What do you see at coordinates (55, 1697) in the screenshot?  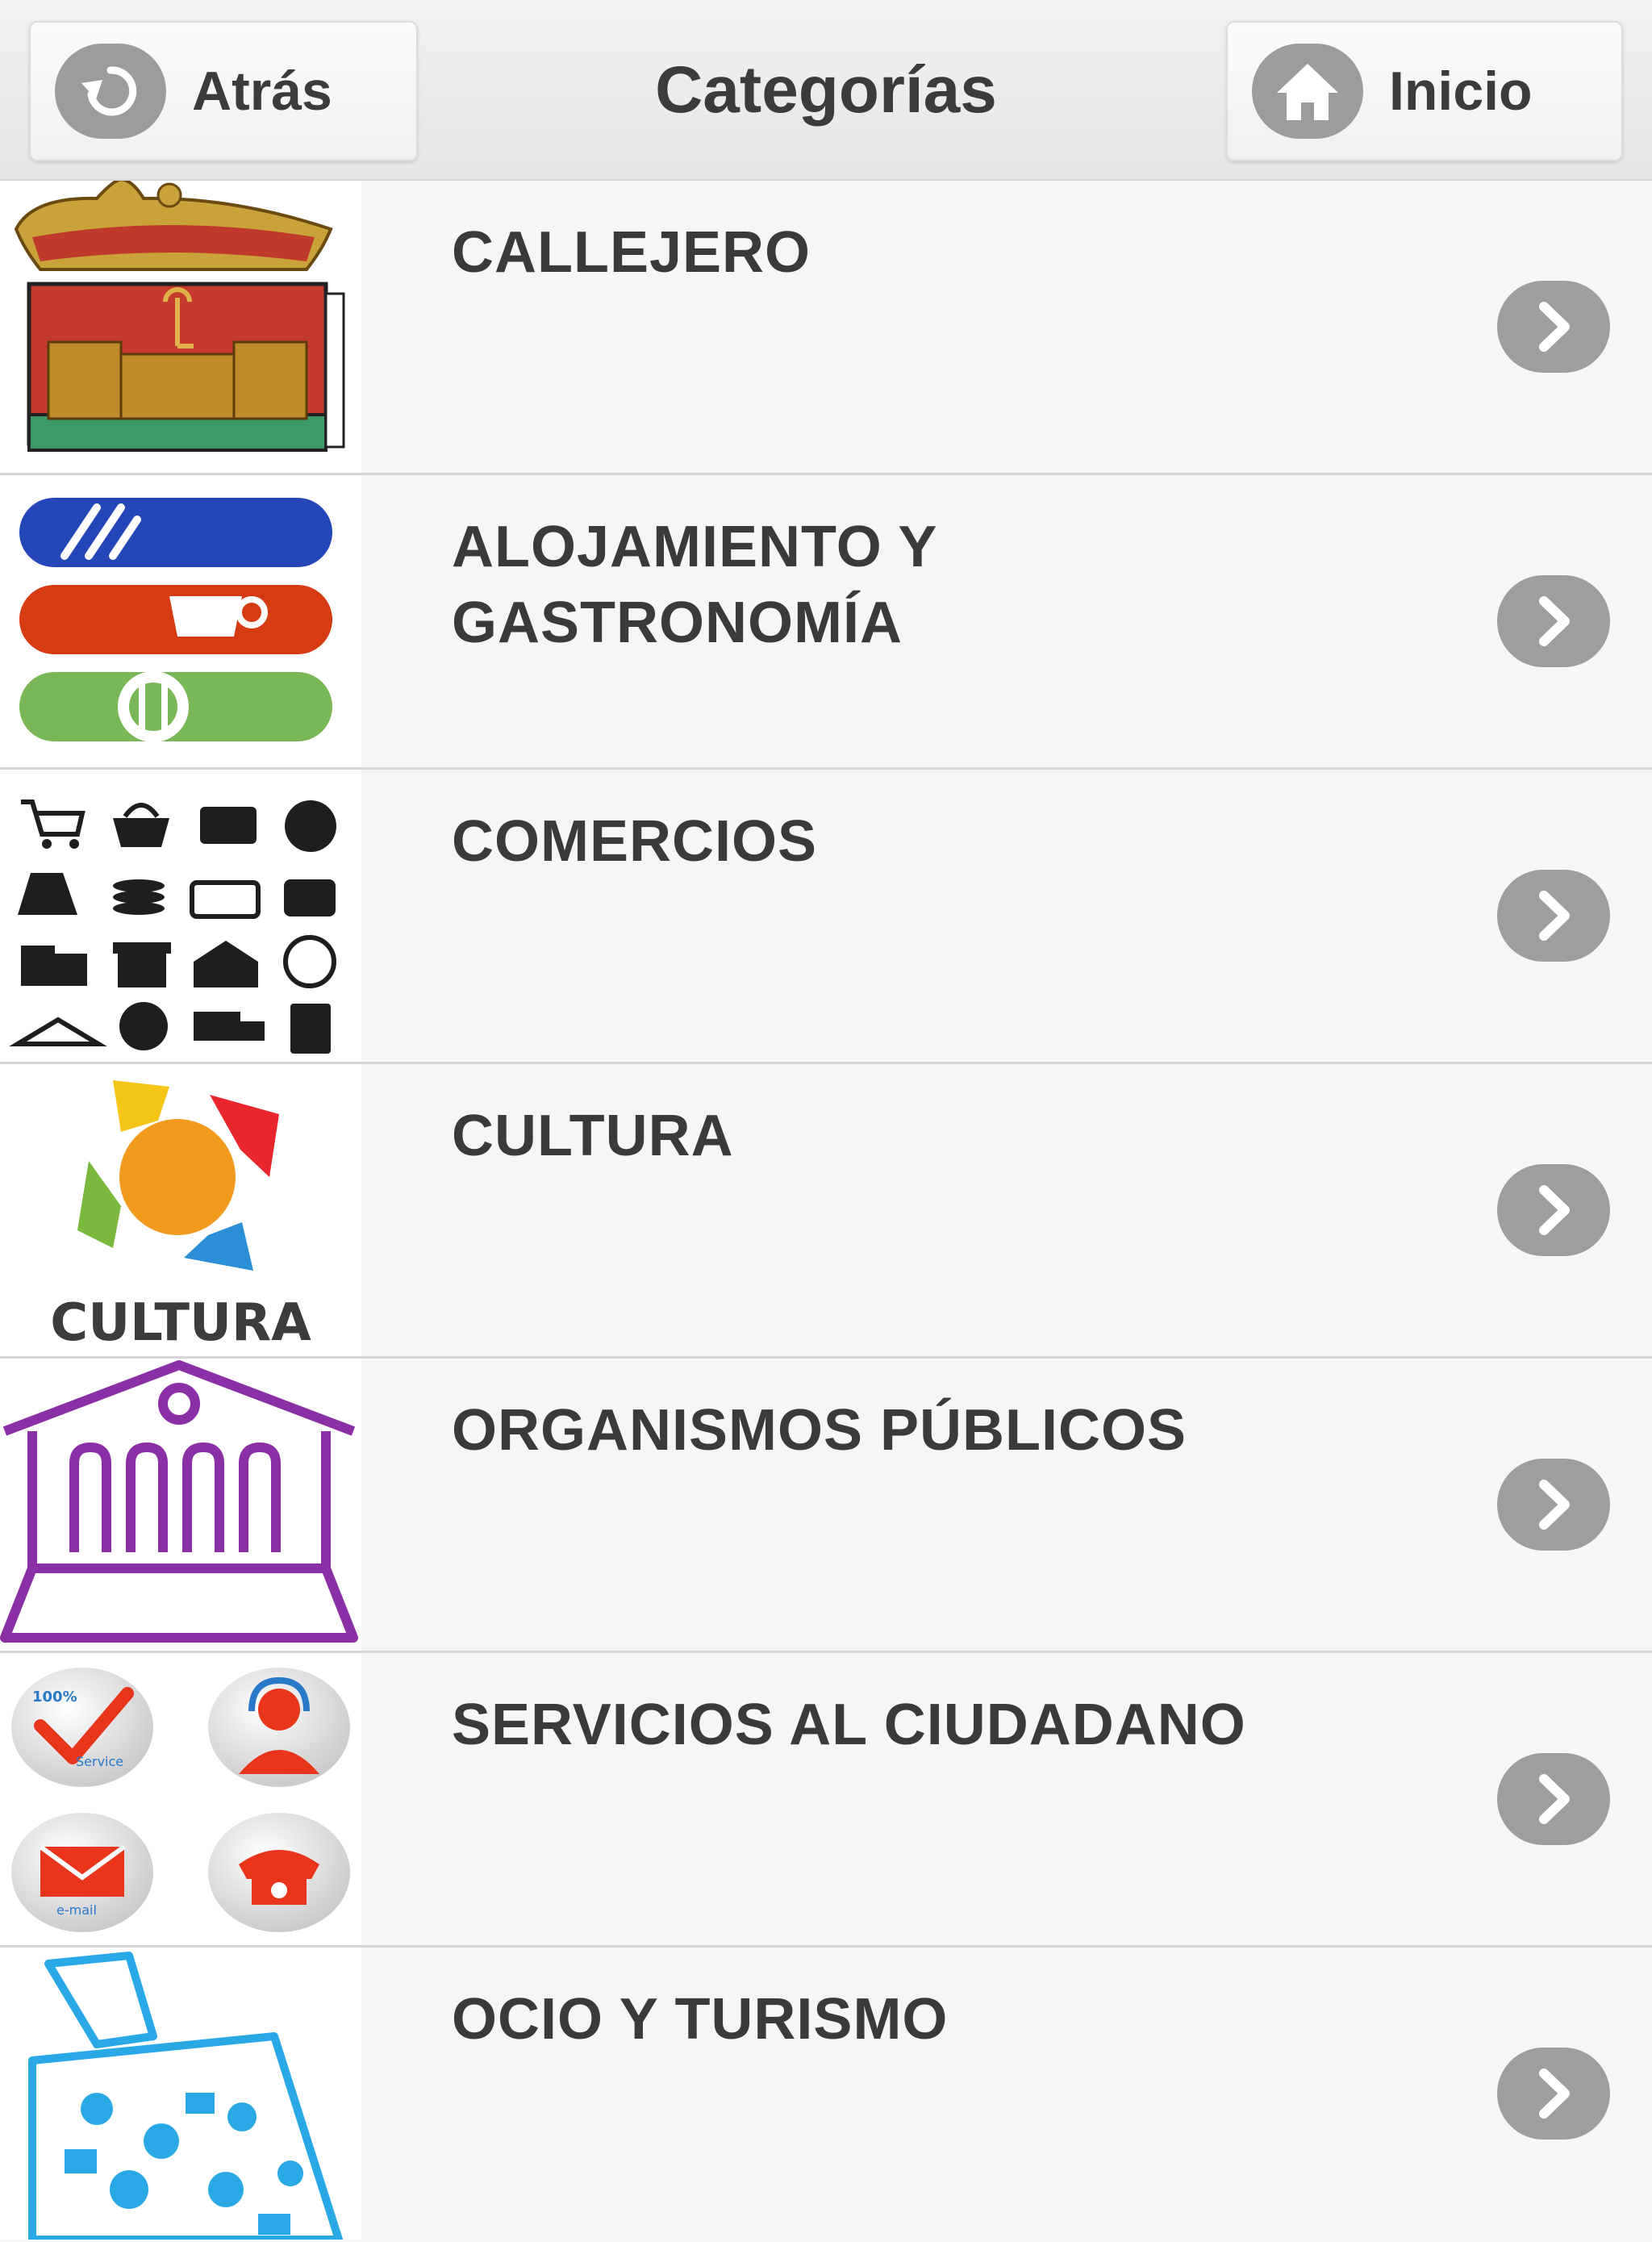 I see `service-badge-text: 100%` at bounding box center [55, 1697].